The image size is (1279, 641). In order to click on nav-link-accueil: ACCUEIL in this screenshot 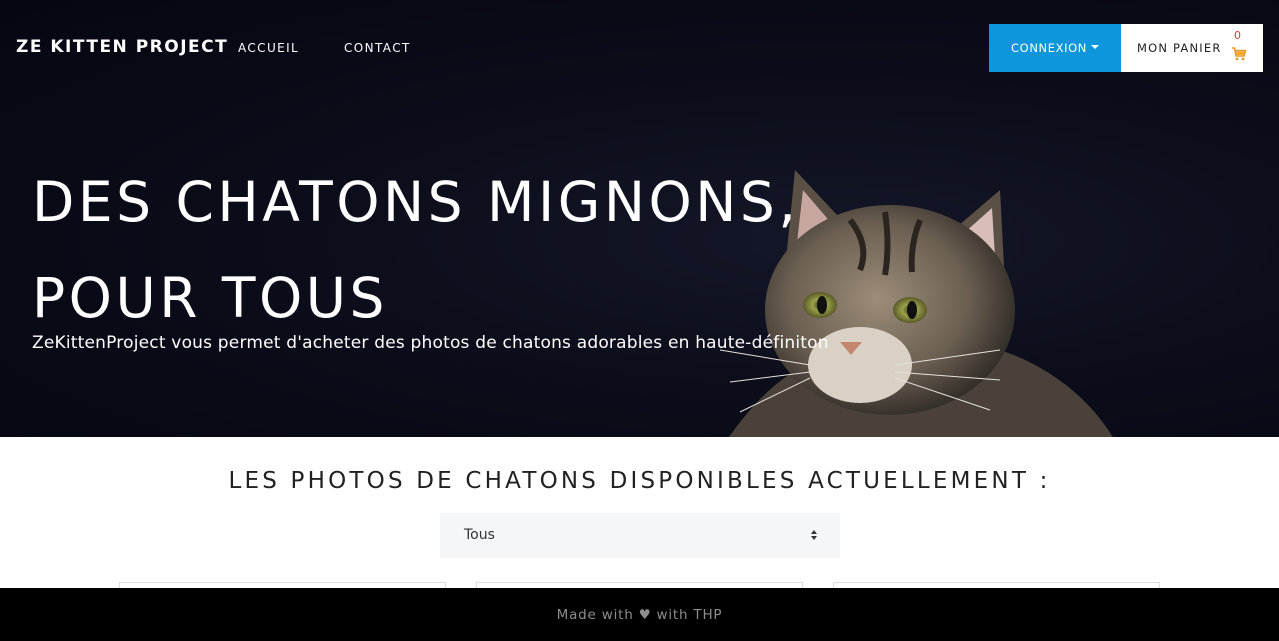, I will do `click(268, 48)`.